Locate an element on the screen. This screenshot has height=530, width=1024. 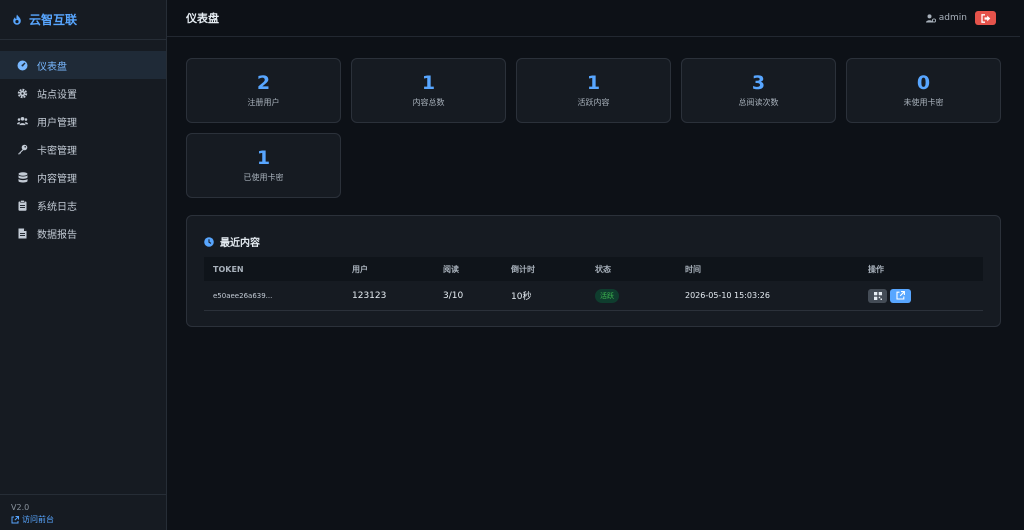
stat-card-total-reads: 3 总阅读次数 is located at coordinates (758, 90).